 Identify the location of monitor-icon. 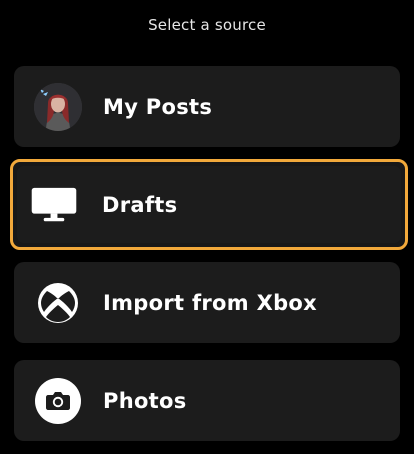
(54, 205).